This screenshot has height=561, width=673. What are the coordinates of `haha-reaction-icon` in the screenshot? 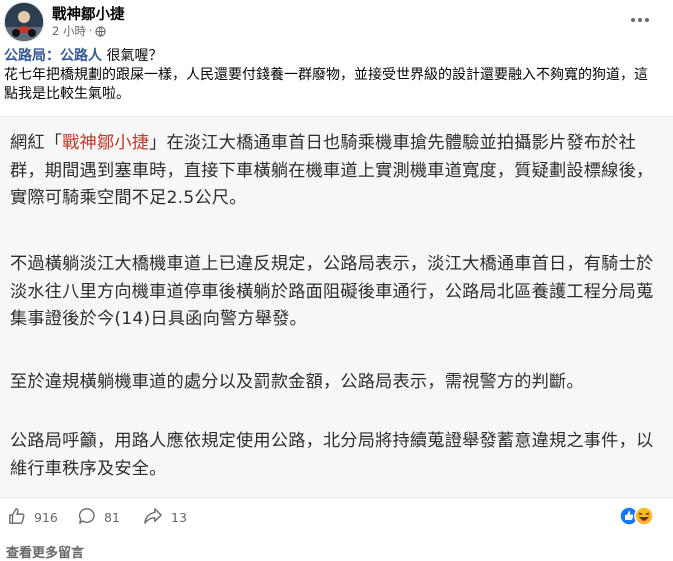 It's located at (644, 516).